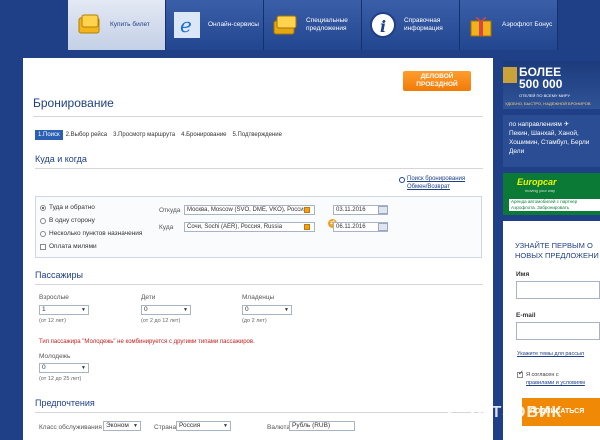 The image size is (600, 440). I want to click on country-select: Россия ▼, so click(203, 426).